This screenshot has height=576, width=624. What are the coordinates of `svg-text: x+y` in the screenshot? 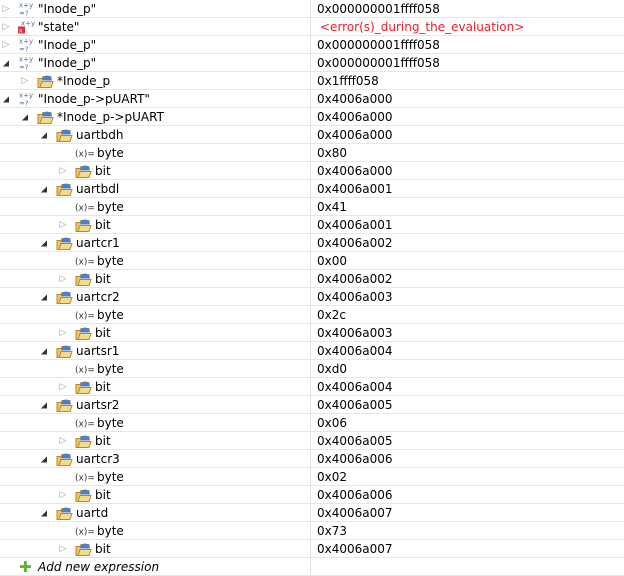 It's located at (28, 23).